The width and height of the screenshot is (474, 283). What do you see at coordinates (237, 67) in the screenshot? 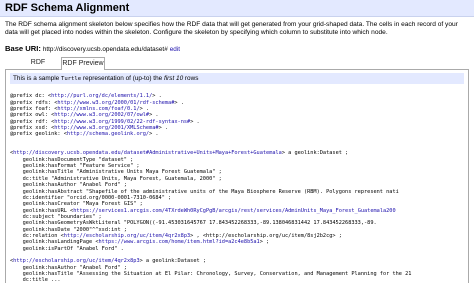
I see `tab-bar: RDF Skeleton RDF Preview` at bounding box center [237, 67].